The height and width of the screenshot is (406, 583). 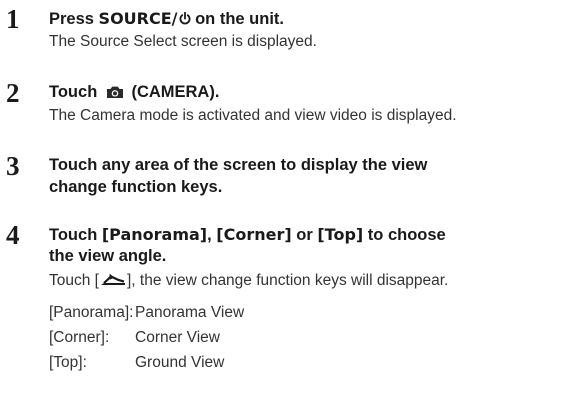 I want to click on step-description: The Source Select screen is displayed., so click(x=183, y=41).